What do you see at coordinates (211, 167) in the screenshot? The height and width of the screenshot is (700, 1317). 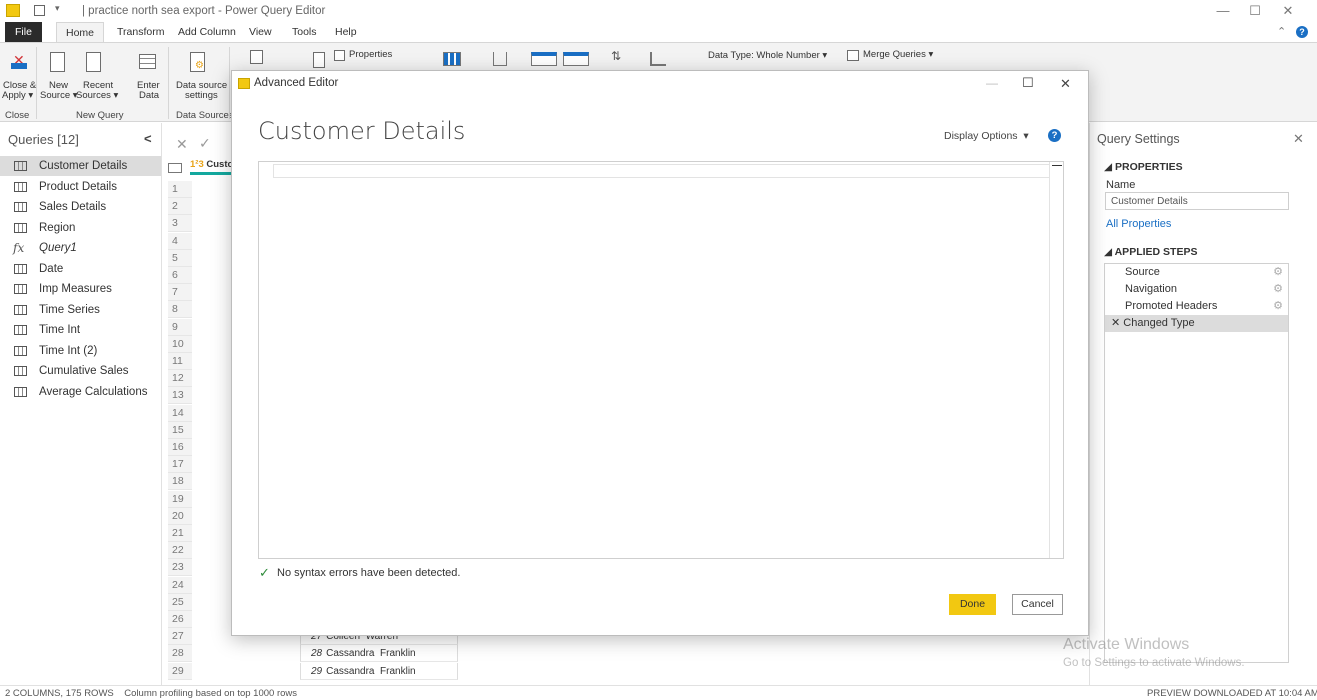 I see `column-header: 1²3 Custo` at bounding box center [211, 167].